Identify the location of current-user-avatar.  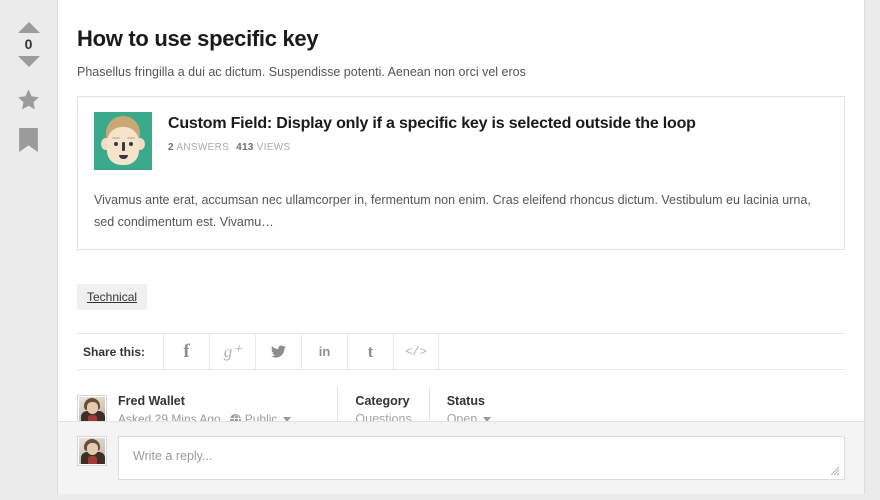
(92, 451).